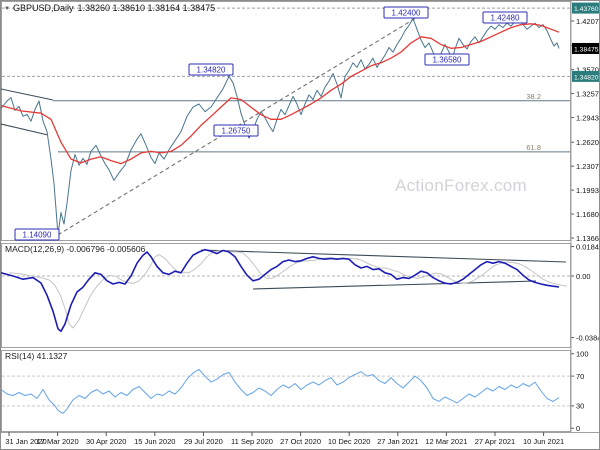  Describe the element at coordinates (588, 93) in the screenshot. I see `axis-tick-label: 1.32570` at that location.